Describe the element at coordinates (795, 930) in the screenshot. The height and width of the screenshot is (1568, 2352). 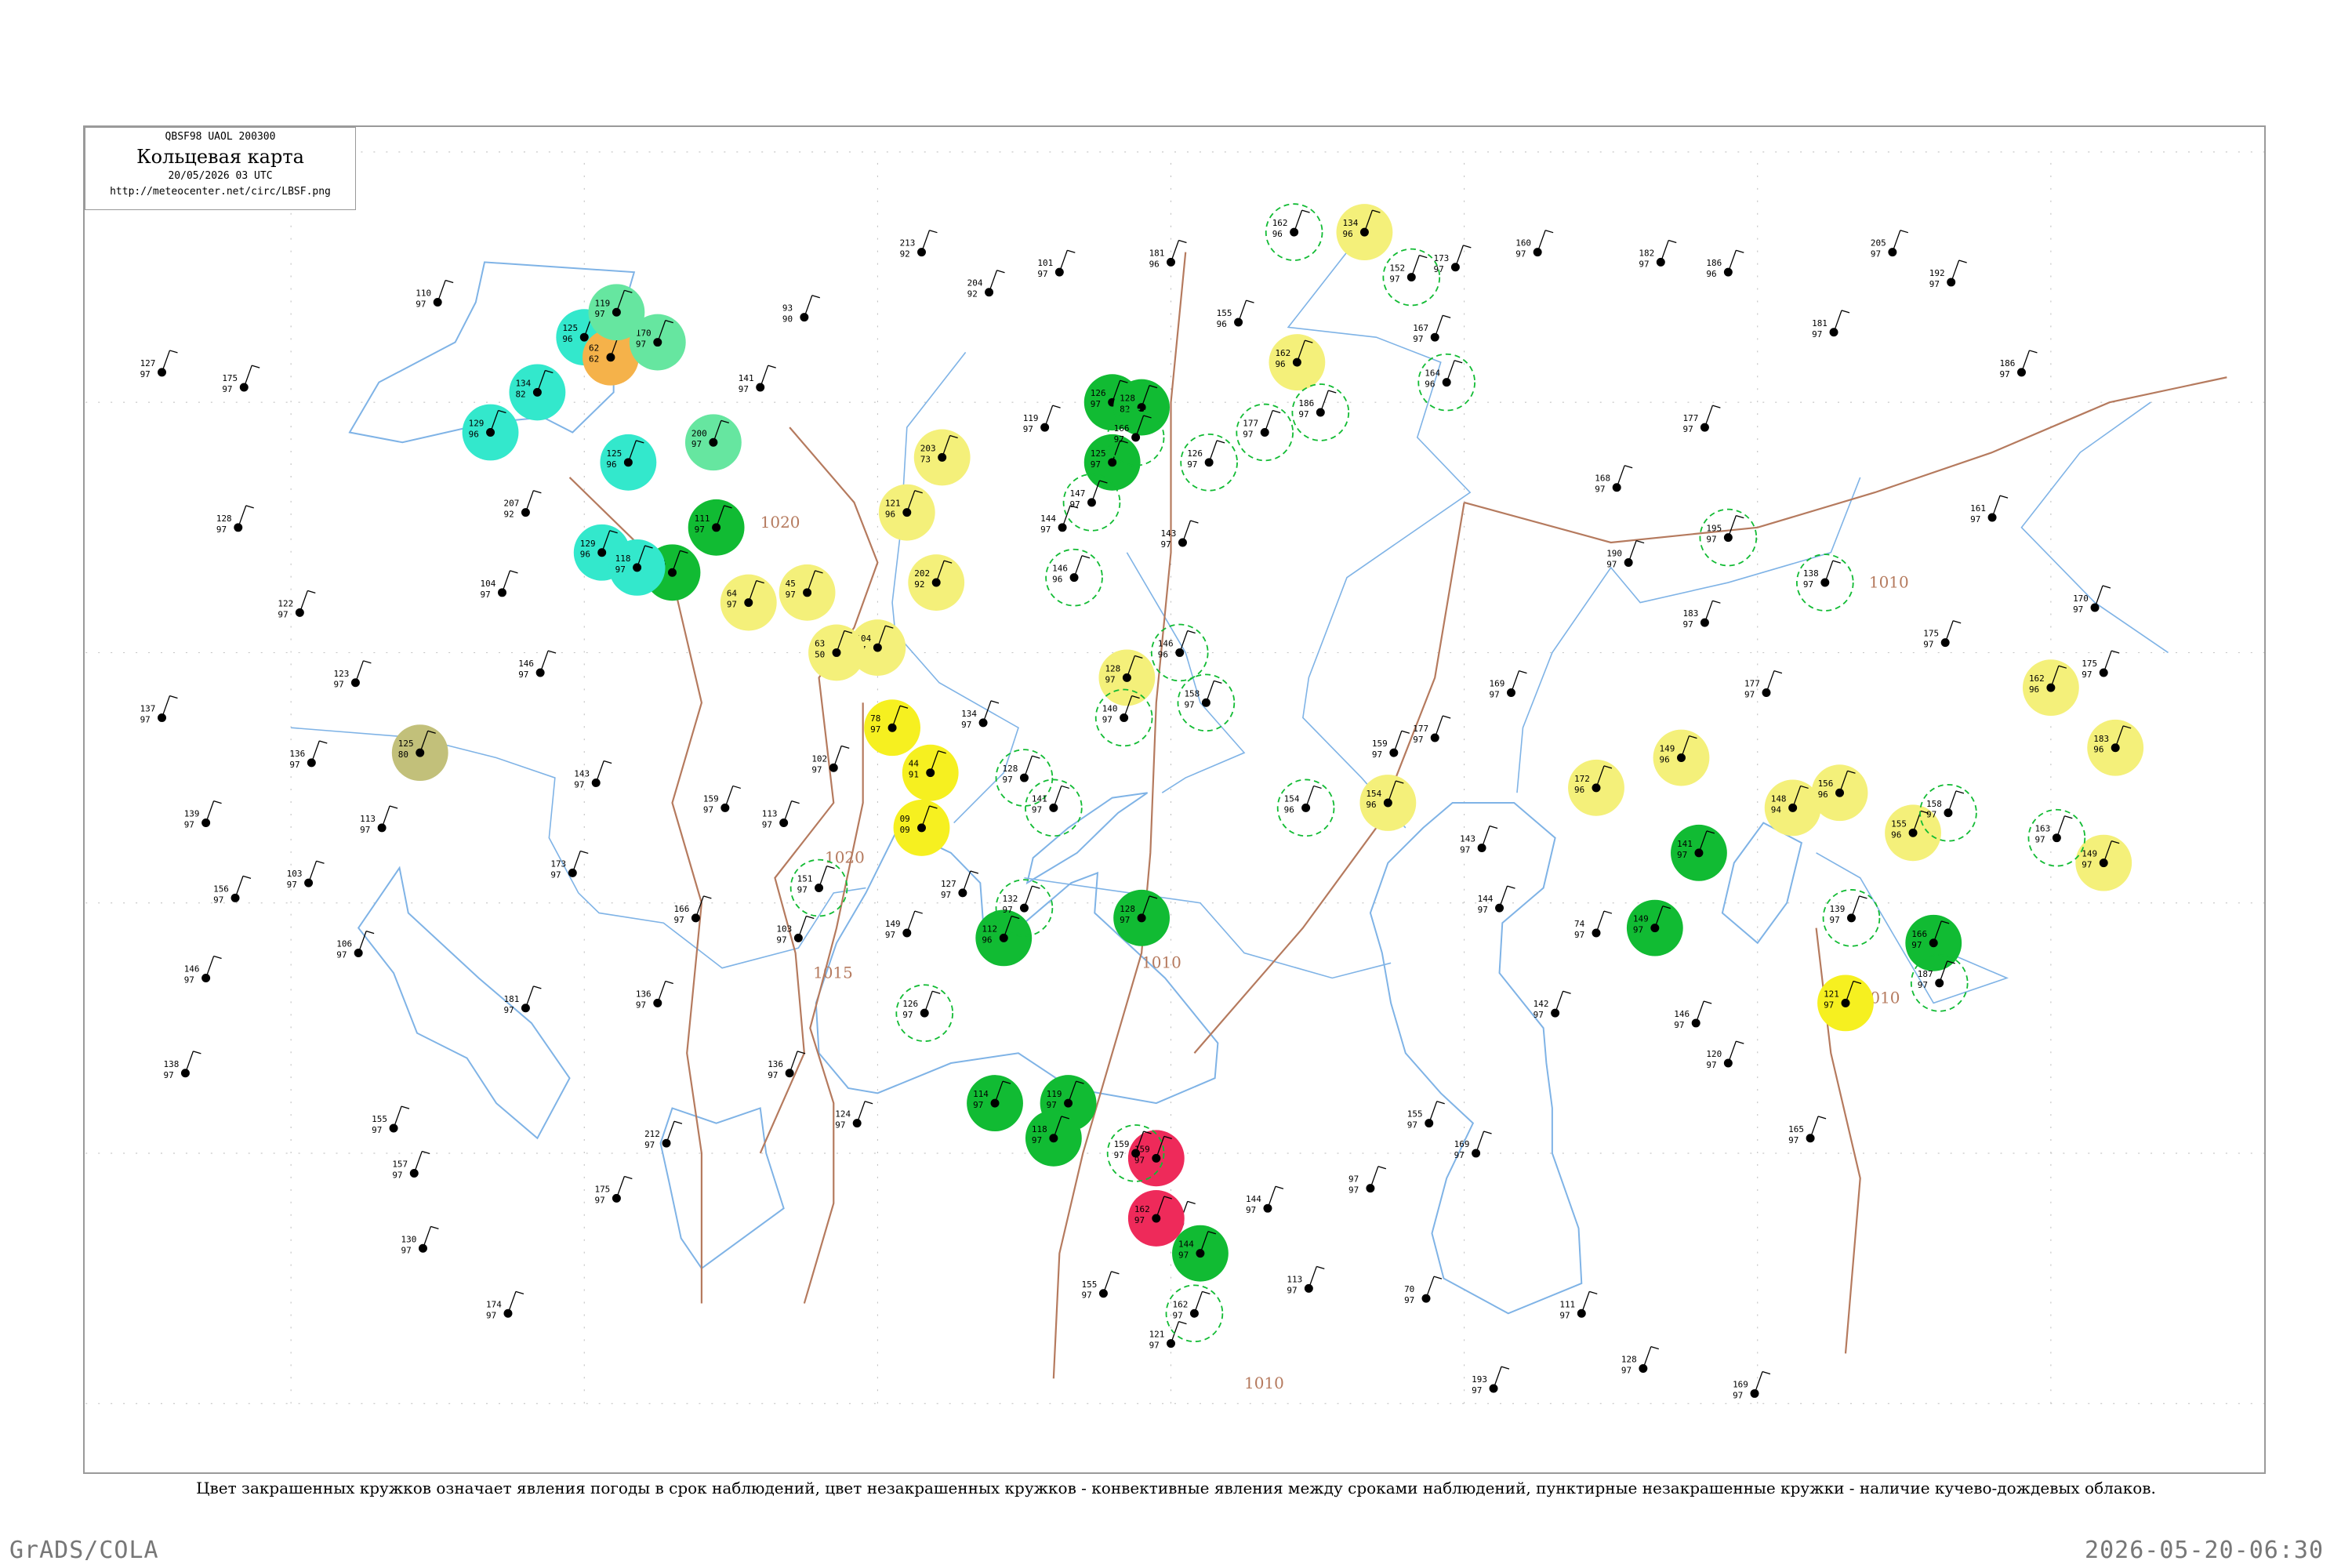
I see `station-plot: 10397` at that location.